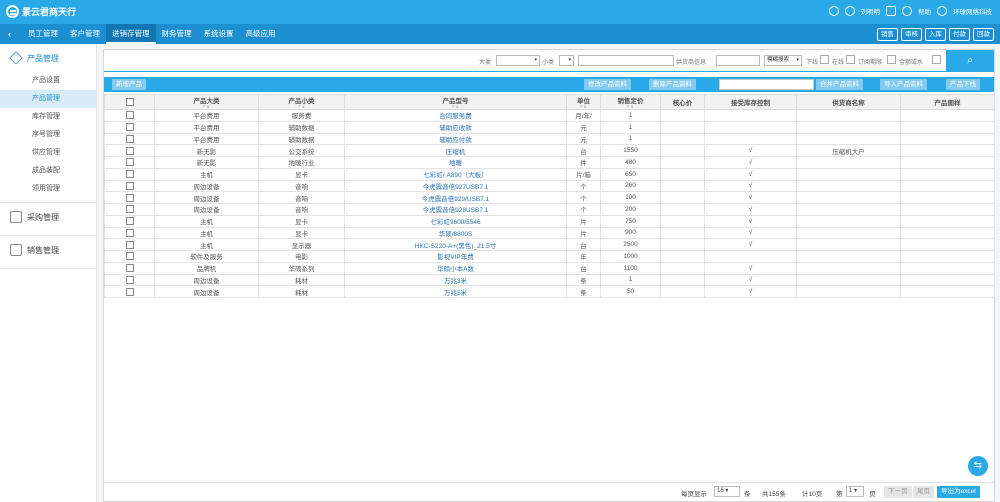 This screenshot has height=502, width=1000. What do you see at coordinates (970, 61) in the screenshot?
I see `search-button: ⌕` at bounding box center [970, 61].